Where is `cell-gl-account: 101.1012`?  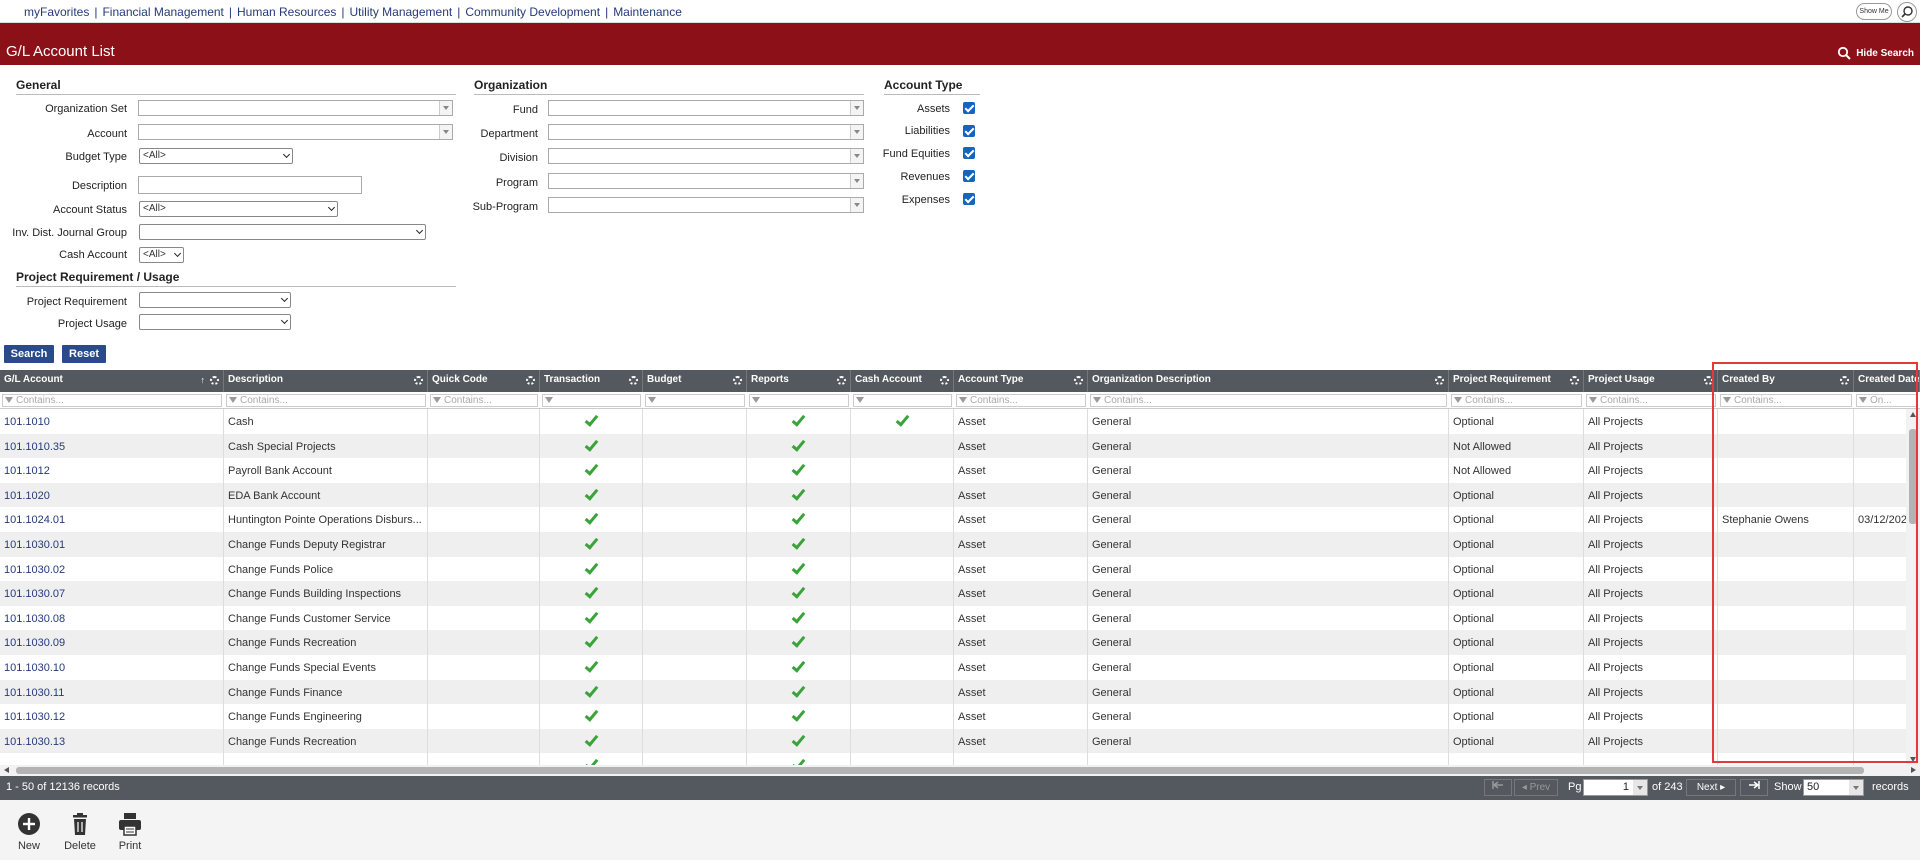 cell-gl-account: 101.1012 is located at coordinates (112, 470).